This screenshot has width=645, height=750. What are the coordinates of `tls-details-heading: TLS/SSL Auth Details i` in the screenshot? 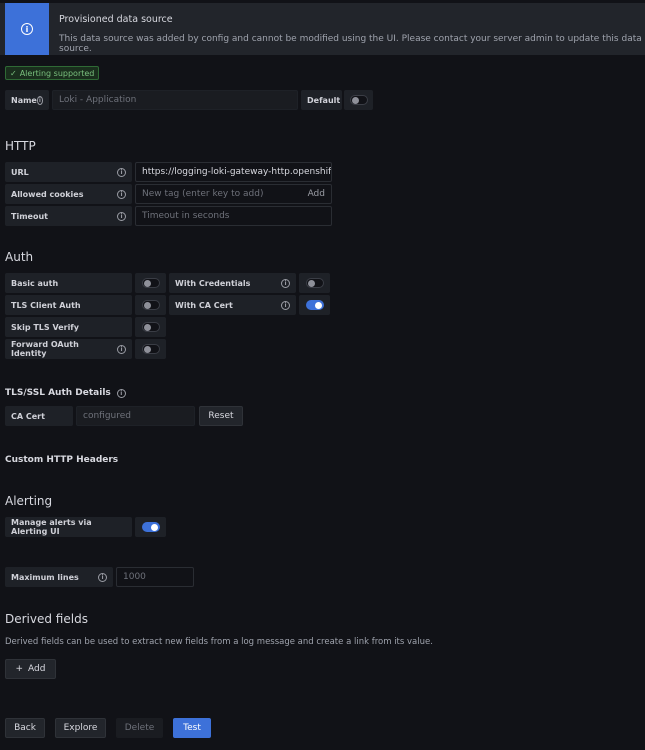 It's located at (65, 393).